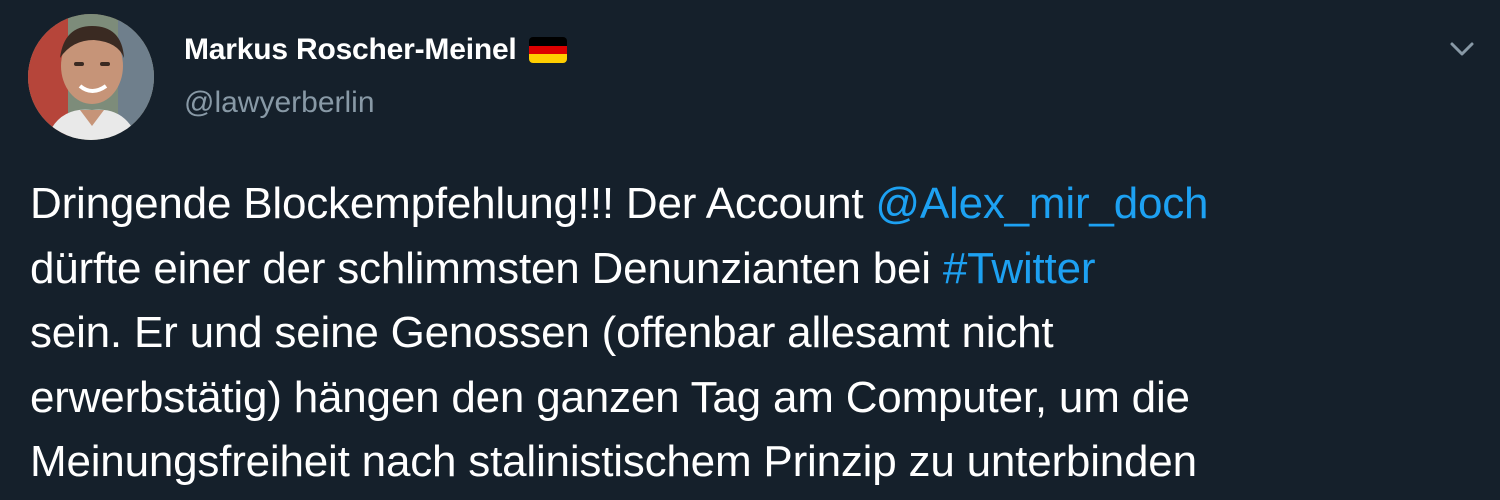 The height and width of the screenshot is (500, 1500). I want to click on author-display-name: Markus Roscher-Meinel, so click(350, 50).